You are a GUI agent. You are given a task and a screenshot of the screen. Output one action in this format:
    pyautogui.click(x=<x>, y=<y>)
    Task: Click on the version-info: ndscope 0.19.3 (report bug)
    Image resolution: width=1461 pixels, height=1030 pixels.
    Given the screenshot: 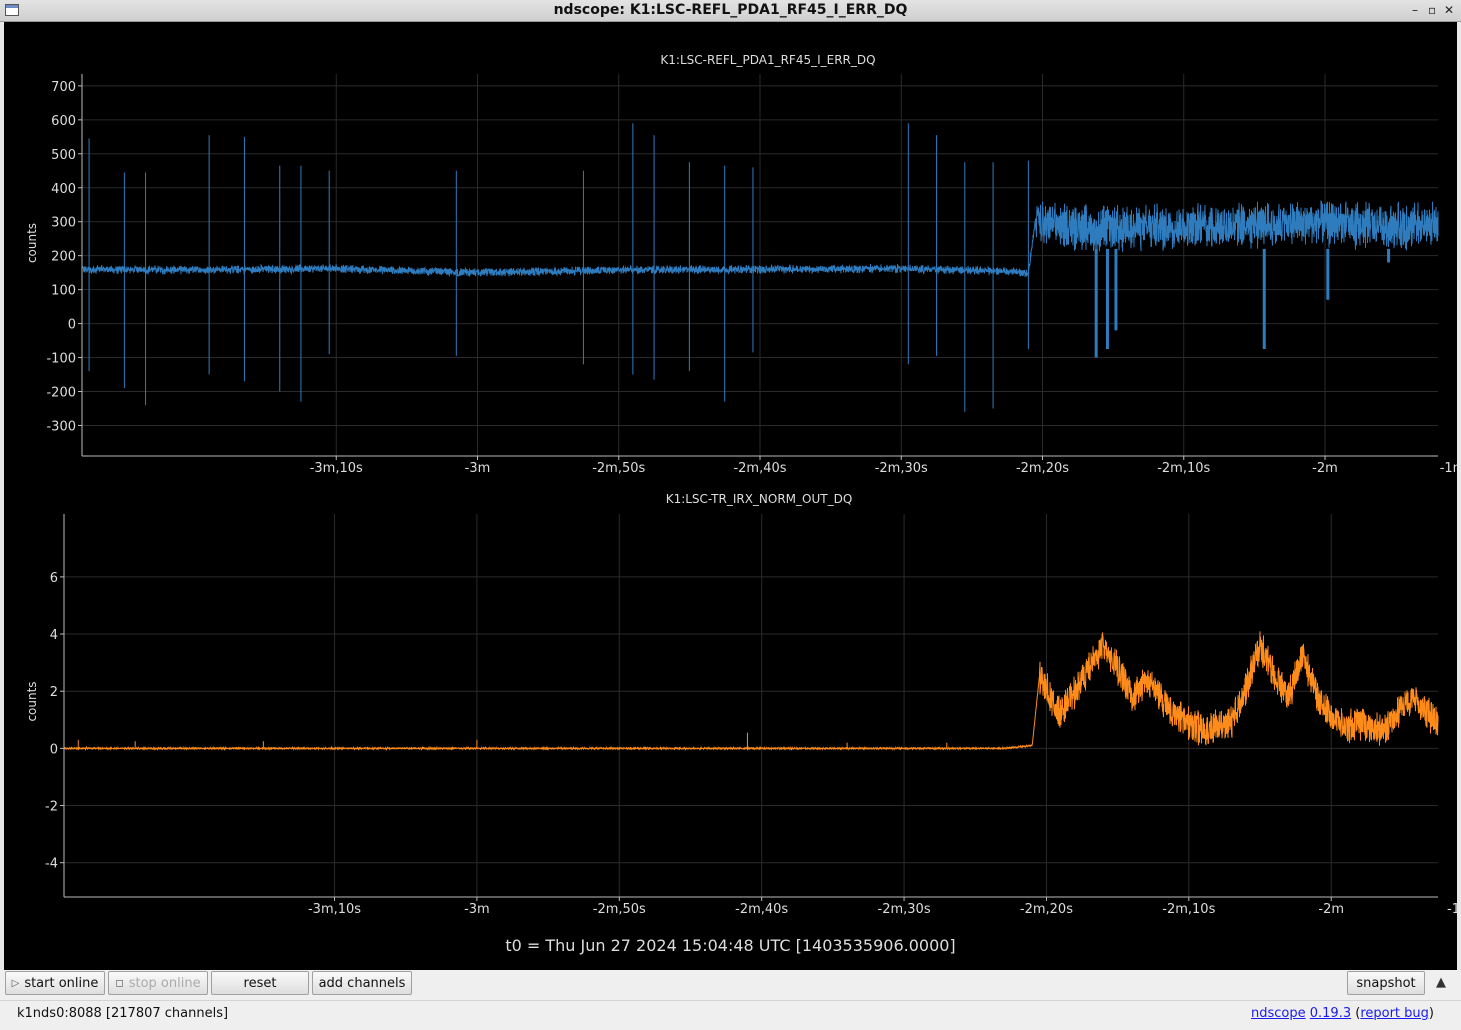 What is the action you would take?
    pyautogui.click(x=1342, y=1013)
    